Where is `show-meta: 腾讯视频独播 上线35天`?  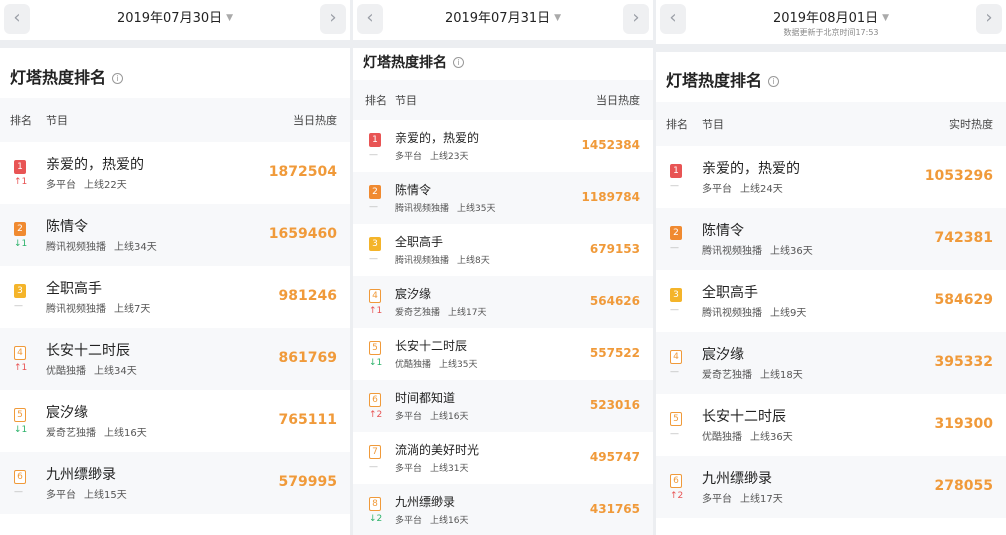
show-meta: 腾讯视频独播 上线35天 is located at coordinates (445, 207).